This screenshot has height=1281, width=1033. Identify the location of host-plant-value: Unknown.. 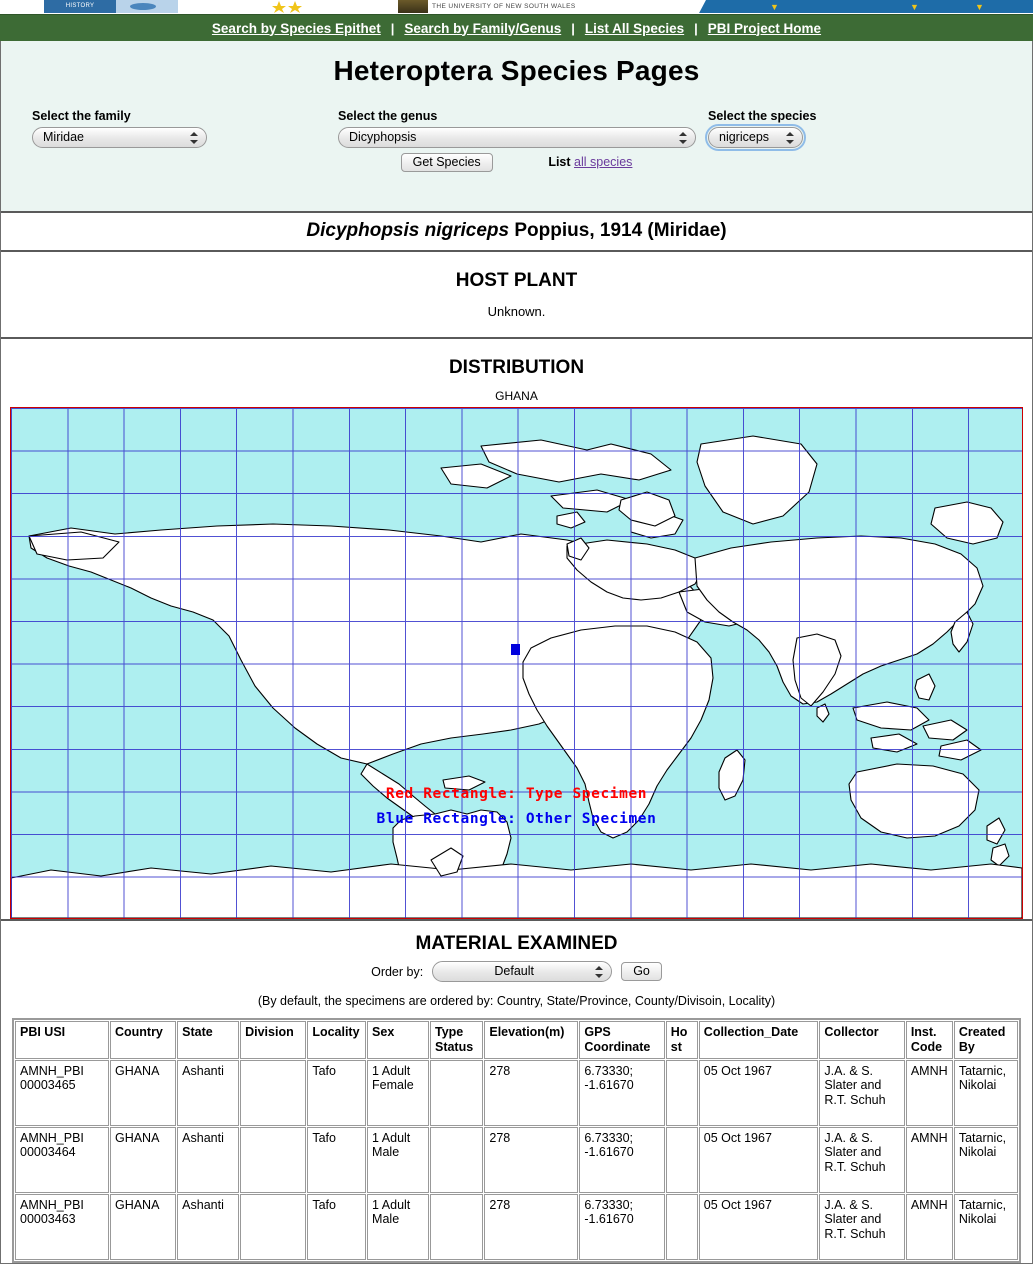
(516, 311).